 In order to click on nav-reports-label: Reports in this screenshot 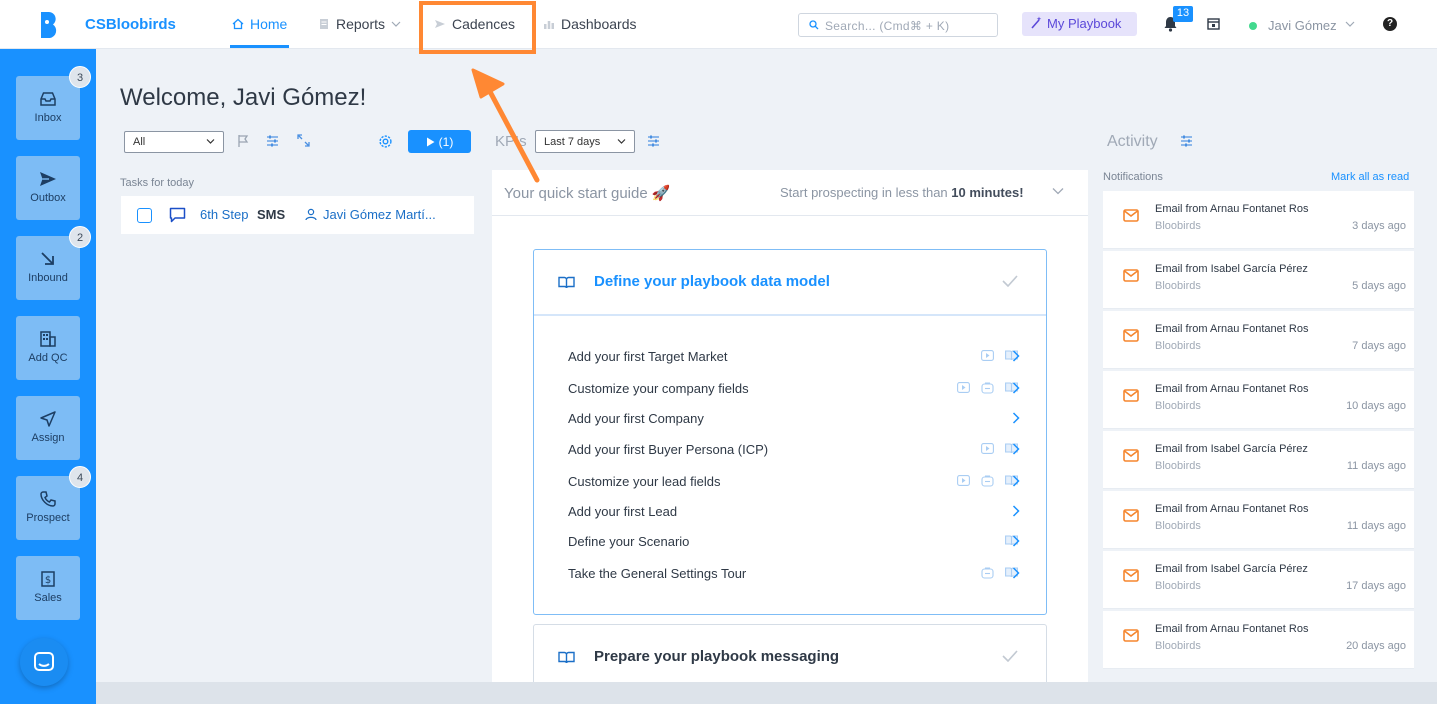, I will do `click(361, 24)`.